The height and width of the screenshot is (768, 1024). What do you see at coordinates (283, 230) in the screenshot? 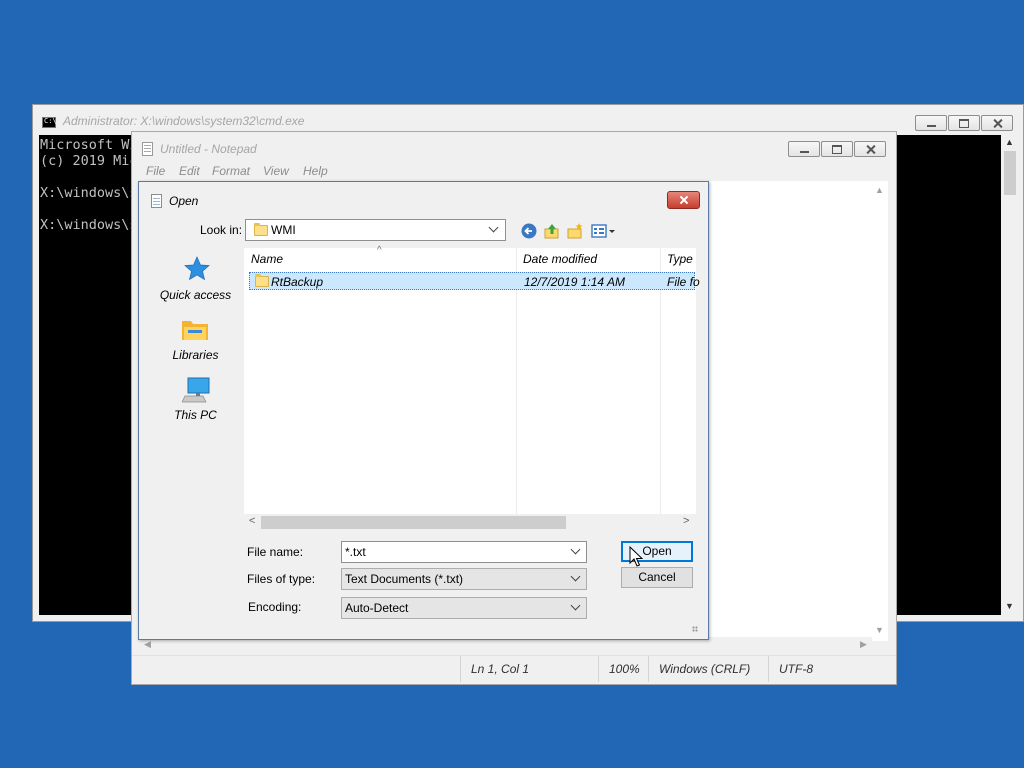
I see `look-in-value: WMI` at bounding box center [283, 230].